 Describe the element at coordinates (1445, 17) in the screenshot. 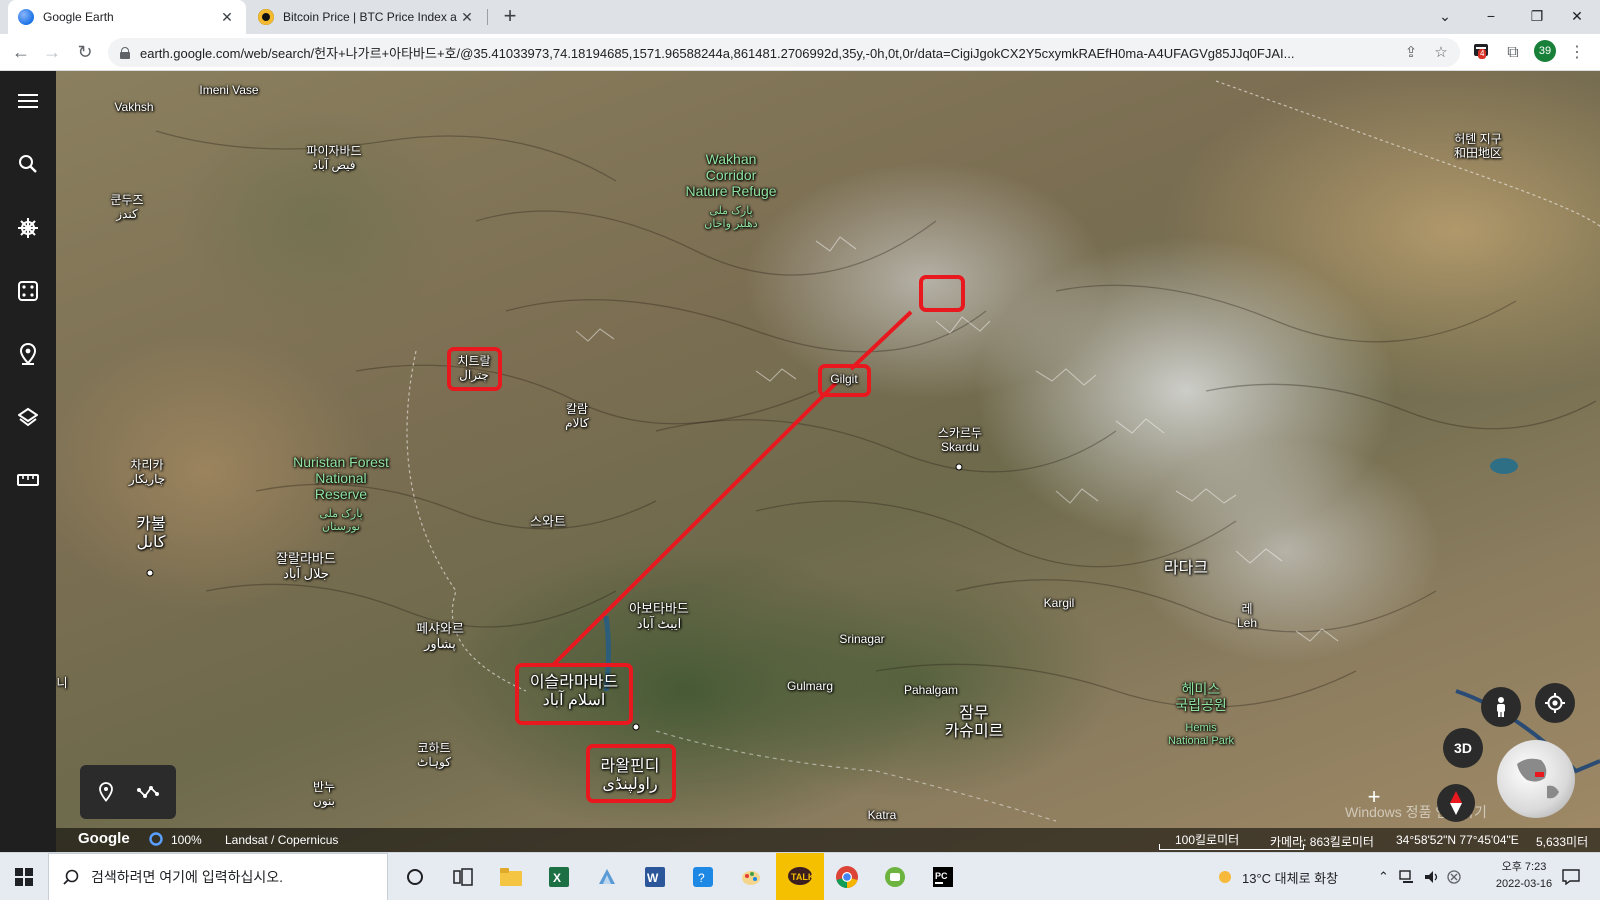

I see `tab-search-chevron-icon: ⌄` at that location.